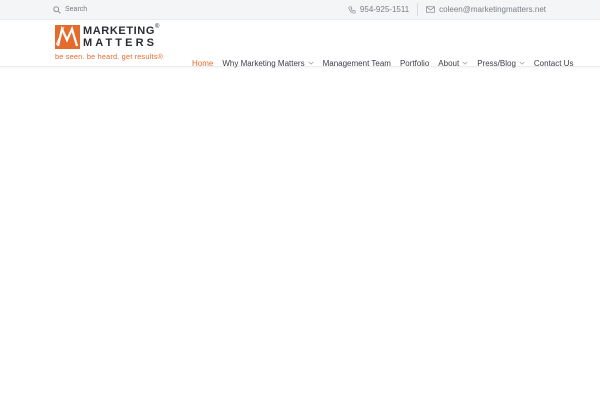  Describe the element at coordinates (109, 56) in the screenshot. I see `logo-tagline: be seen. be heard. get results®` at that location.